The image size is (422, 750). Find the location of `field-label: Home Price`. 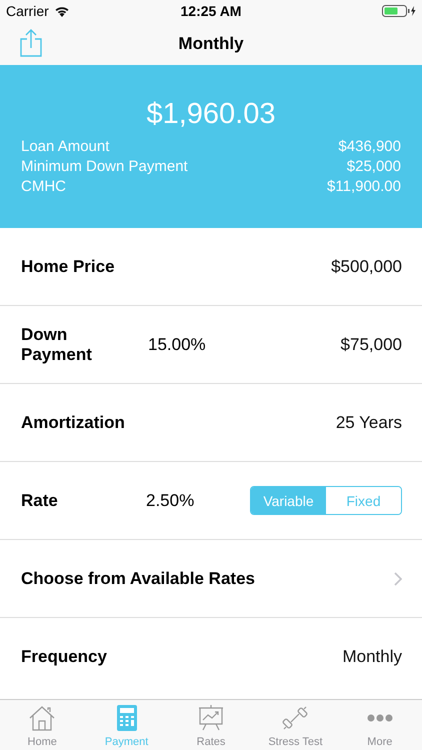

field-label: Home Price is located at coordinates (68, 266).